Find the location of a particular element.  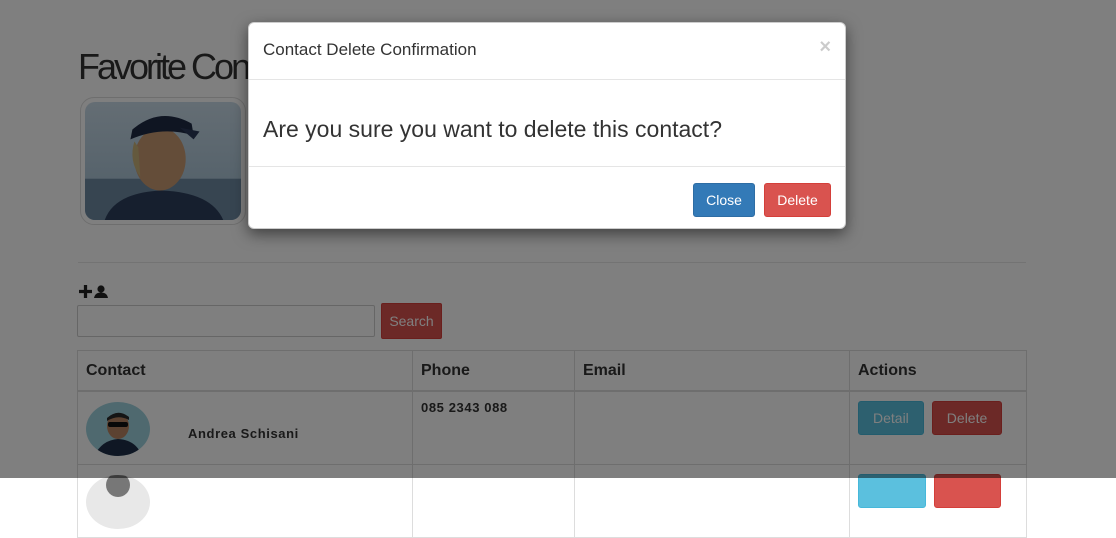

detail-button is located at coordinates (892, 491).